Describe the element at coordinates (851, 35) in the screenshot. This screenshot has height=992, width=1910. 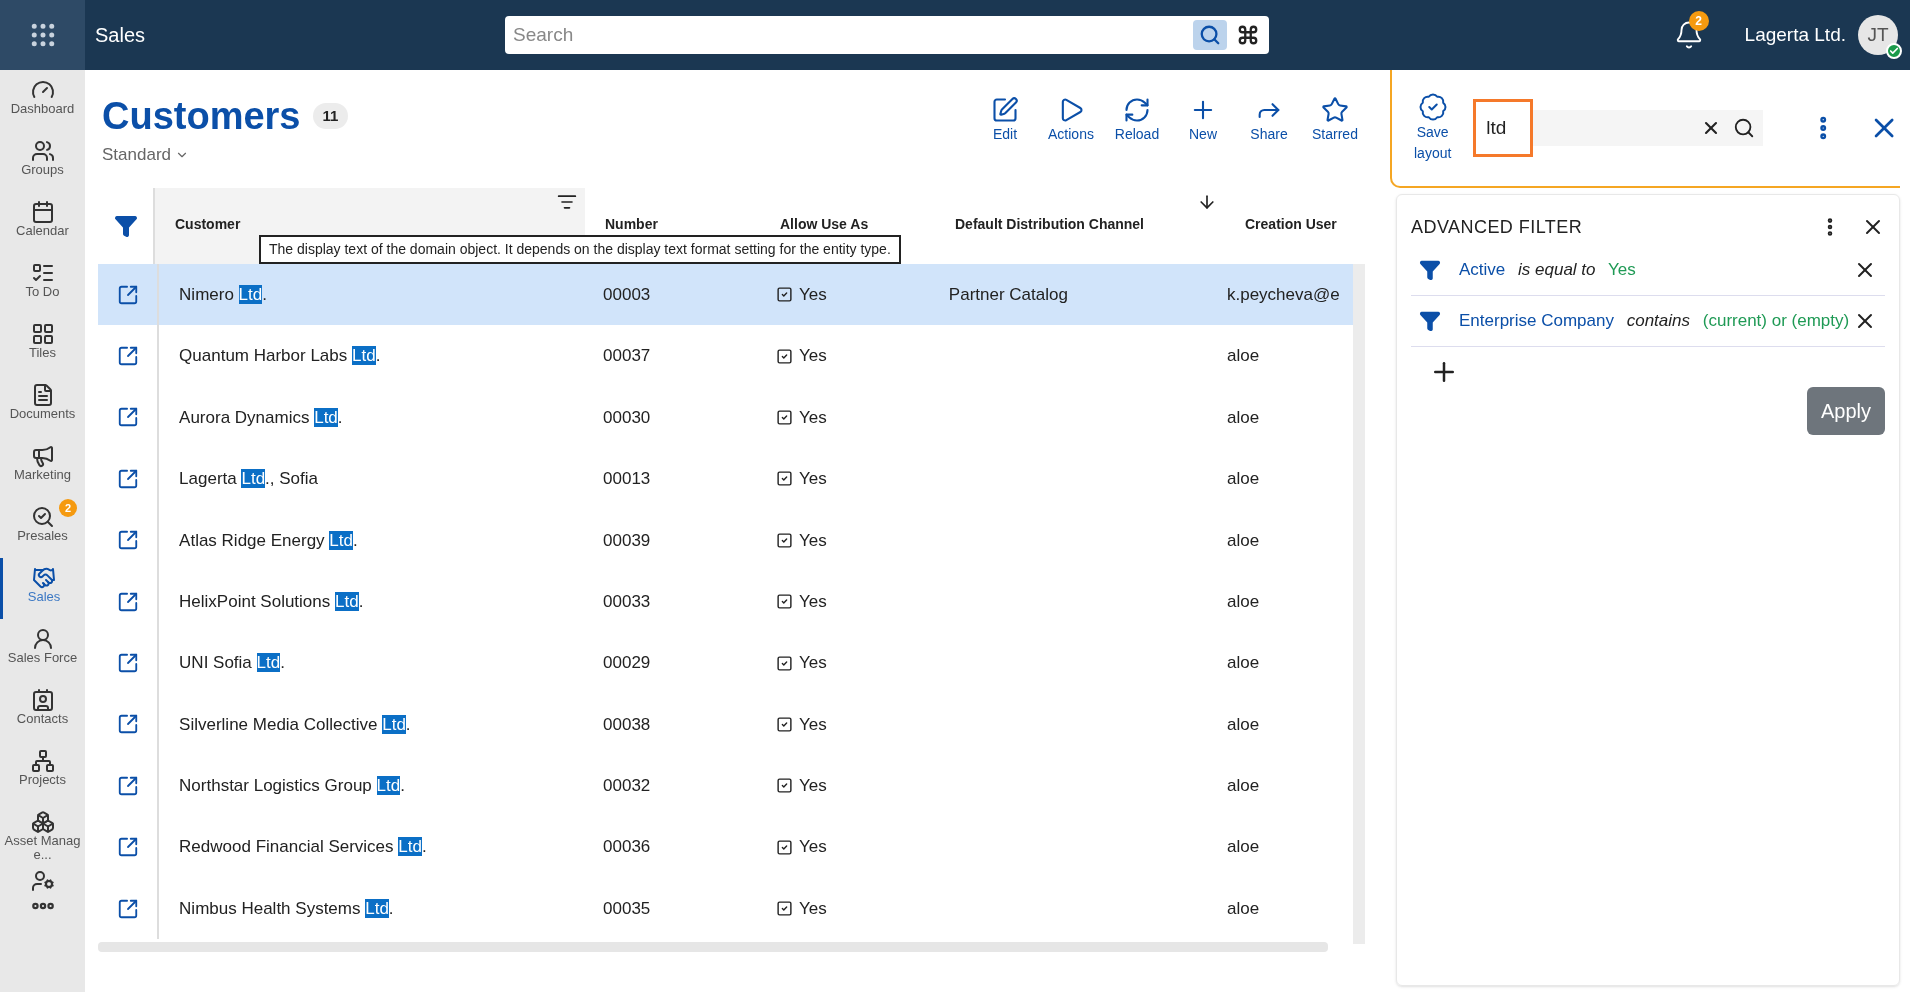
I see `search-input: Search` at that location.